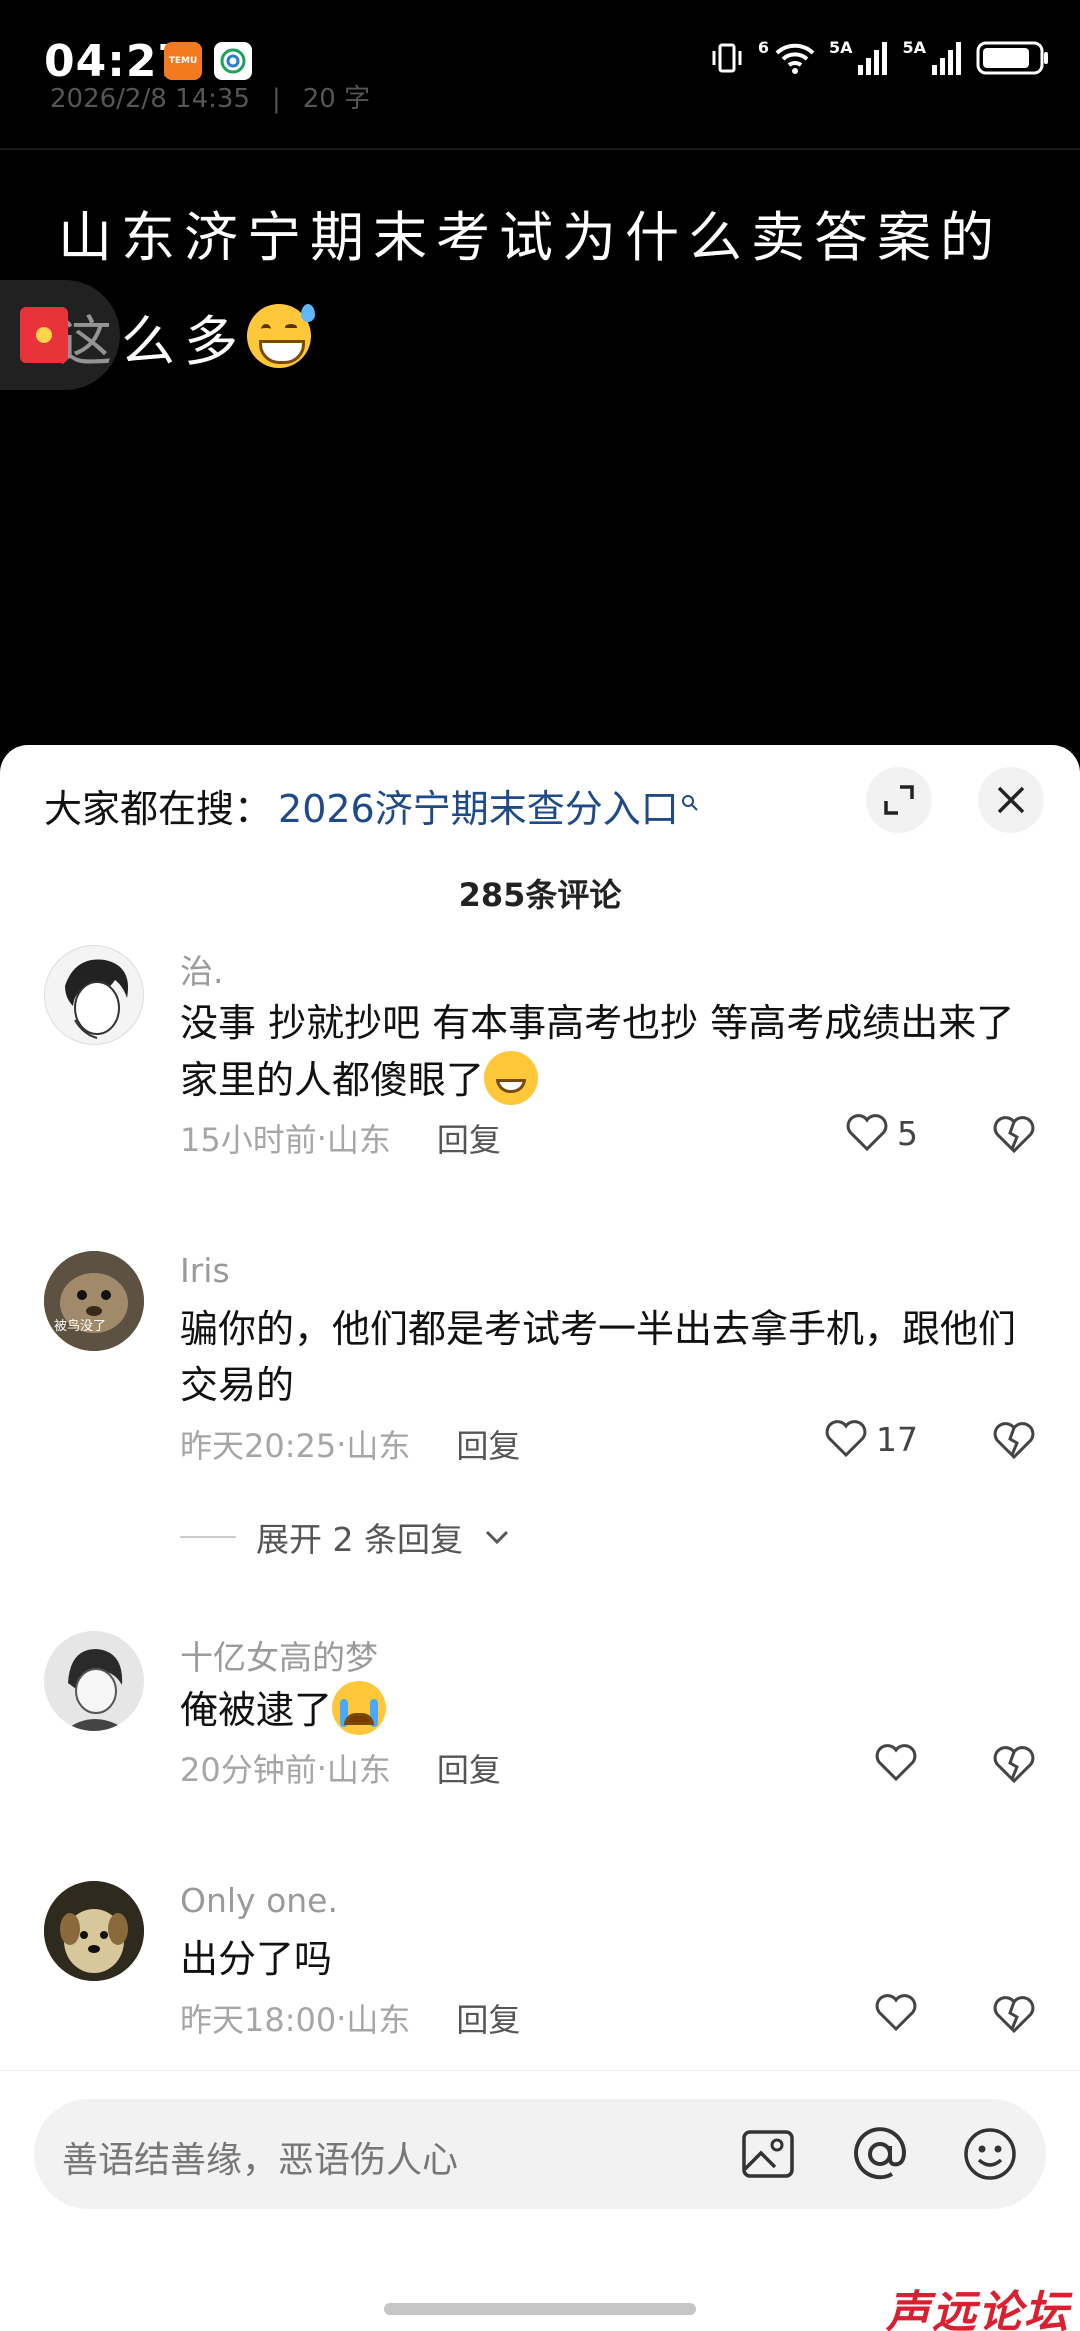 The width and height of the screenshot is (1080, 2331). I want to click on emoji-button, so click(990, 2154).